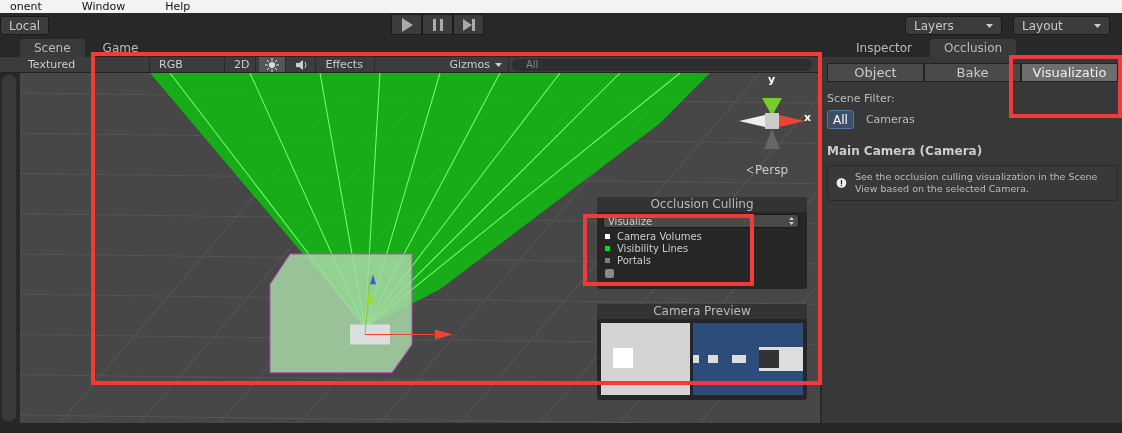 Image resolution: width=1122 pixels, height=433 pixels. I want to click on mode-tab: Object, so click(875, 72).